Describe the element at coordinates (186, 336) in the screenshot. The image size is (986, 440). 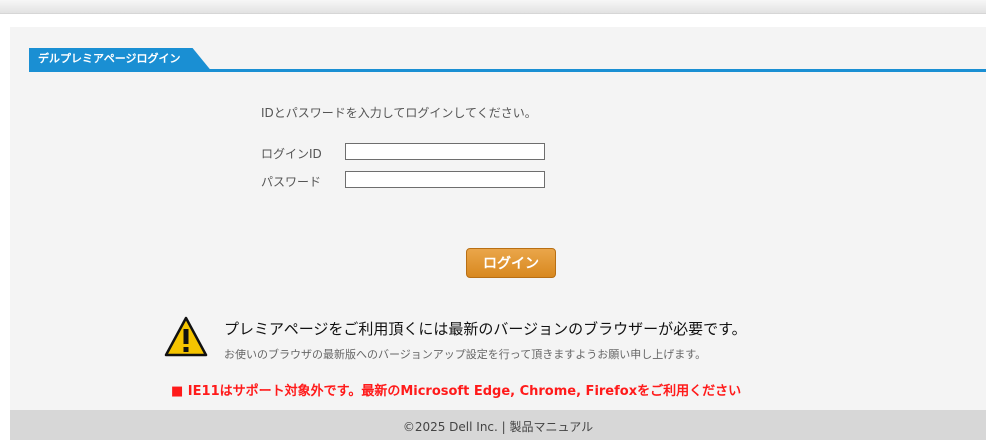
I see `warning-triangle-icon` at that location.